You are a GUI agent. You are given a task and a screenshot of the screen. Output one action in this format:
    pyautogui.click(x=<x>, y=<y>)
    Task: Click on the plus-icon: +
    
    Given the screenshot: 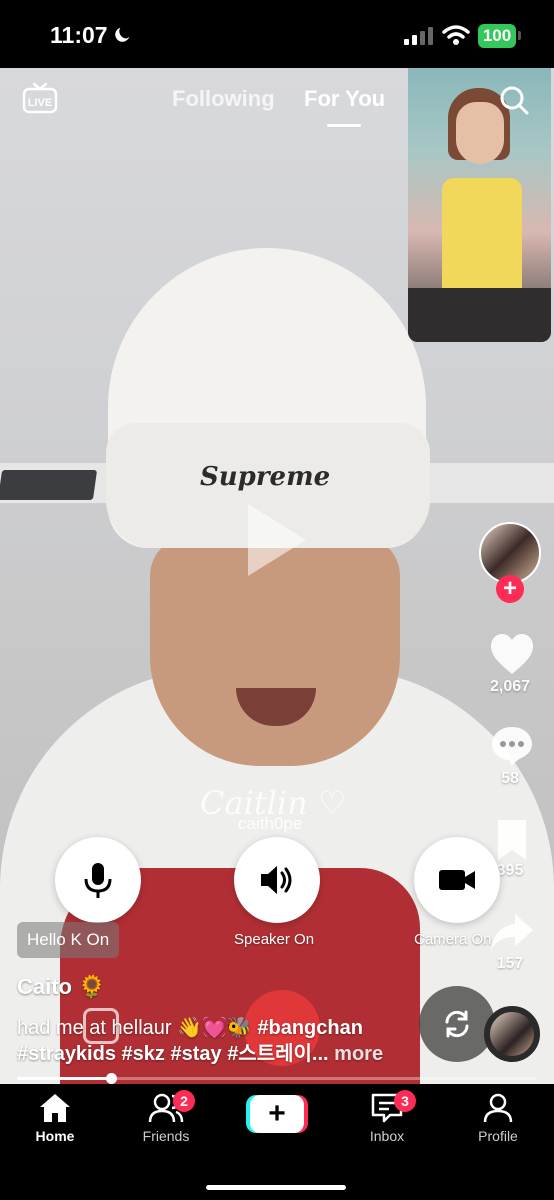 What is the action you would take?
    pyautogui.click(x=277, y=1114)
    